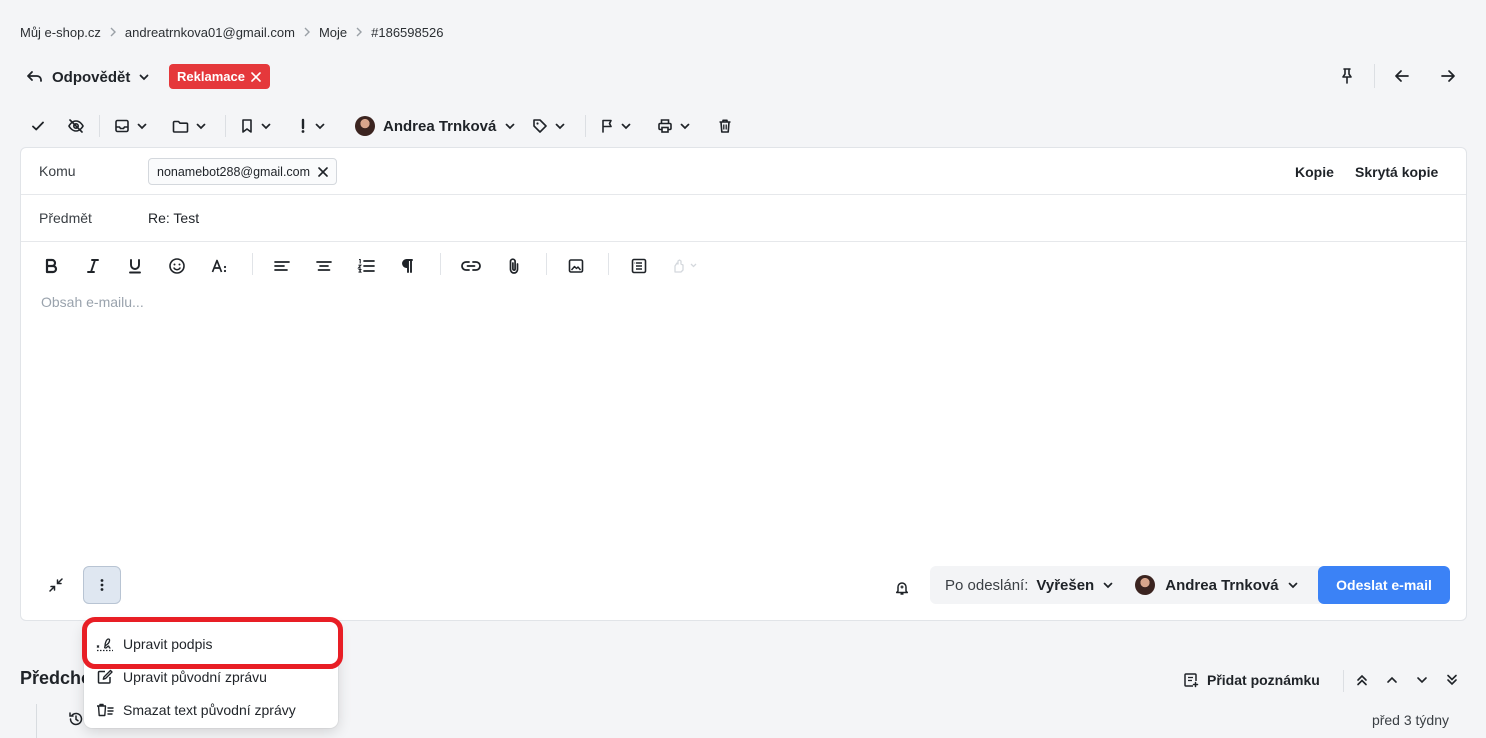 The image size is (1486, 738). I want to click on template-button, so click(639, 266).